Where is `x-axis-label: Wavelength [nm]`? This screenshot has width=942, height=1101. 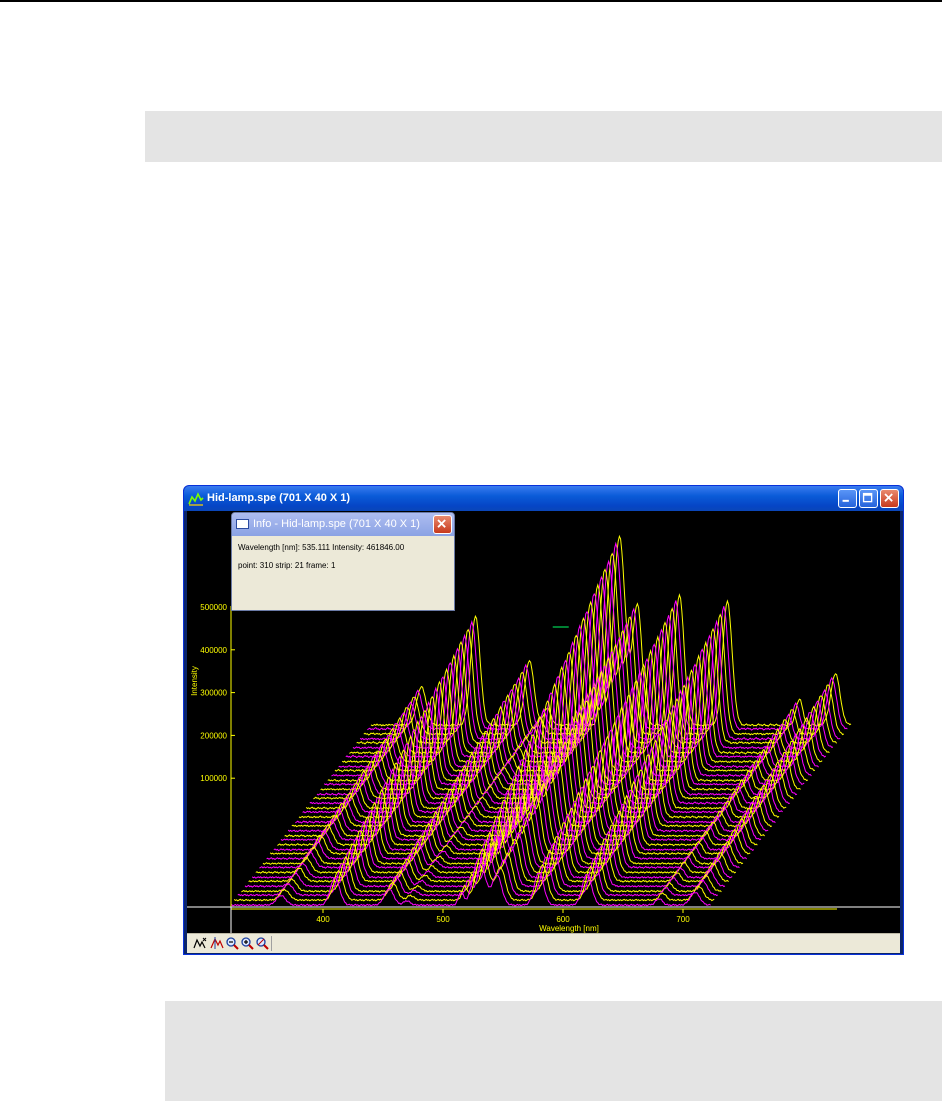
x-axis-label: Wavelength [nm] is located at coordinates (569, 928).